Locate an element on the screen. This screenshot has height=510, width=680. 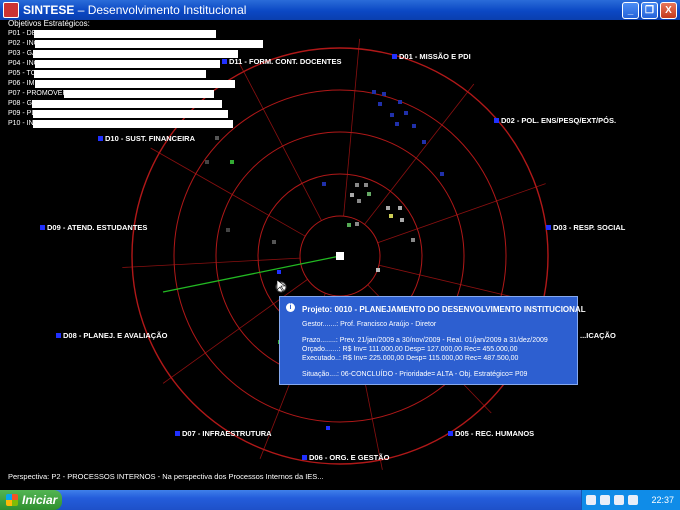
legend-item: P08 - GAR is located at coordinates (115, 104).